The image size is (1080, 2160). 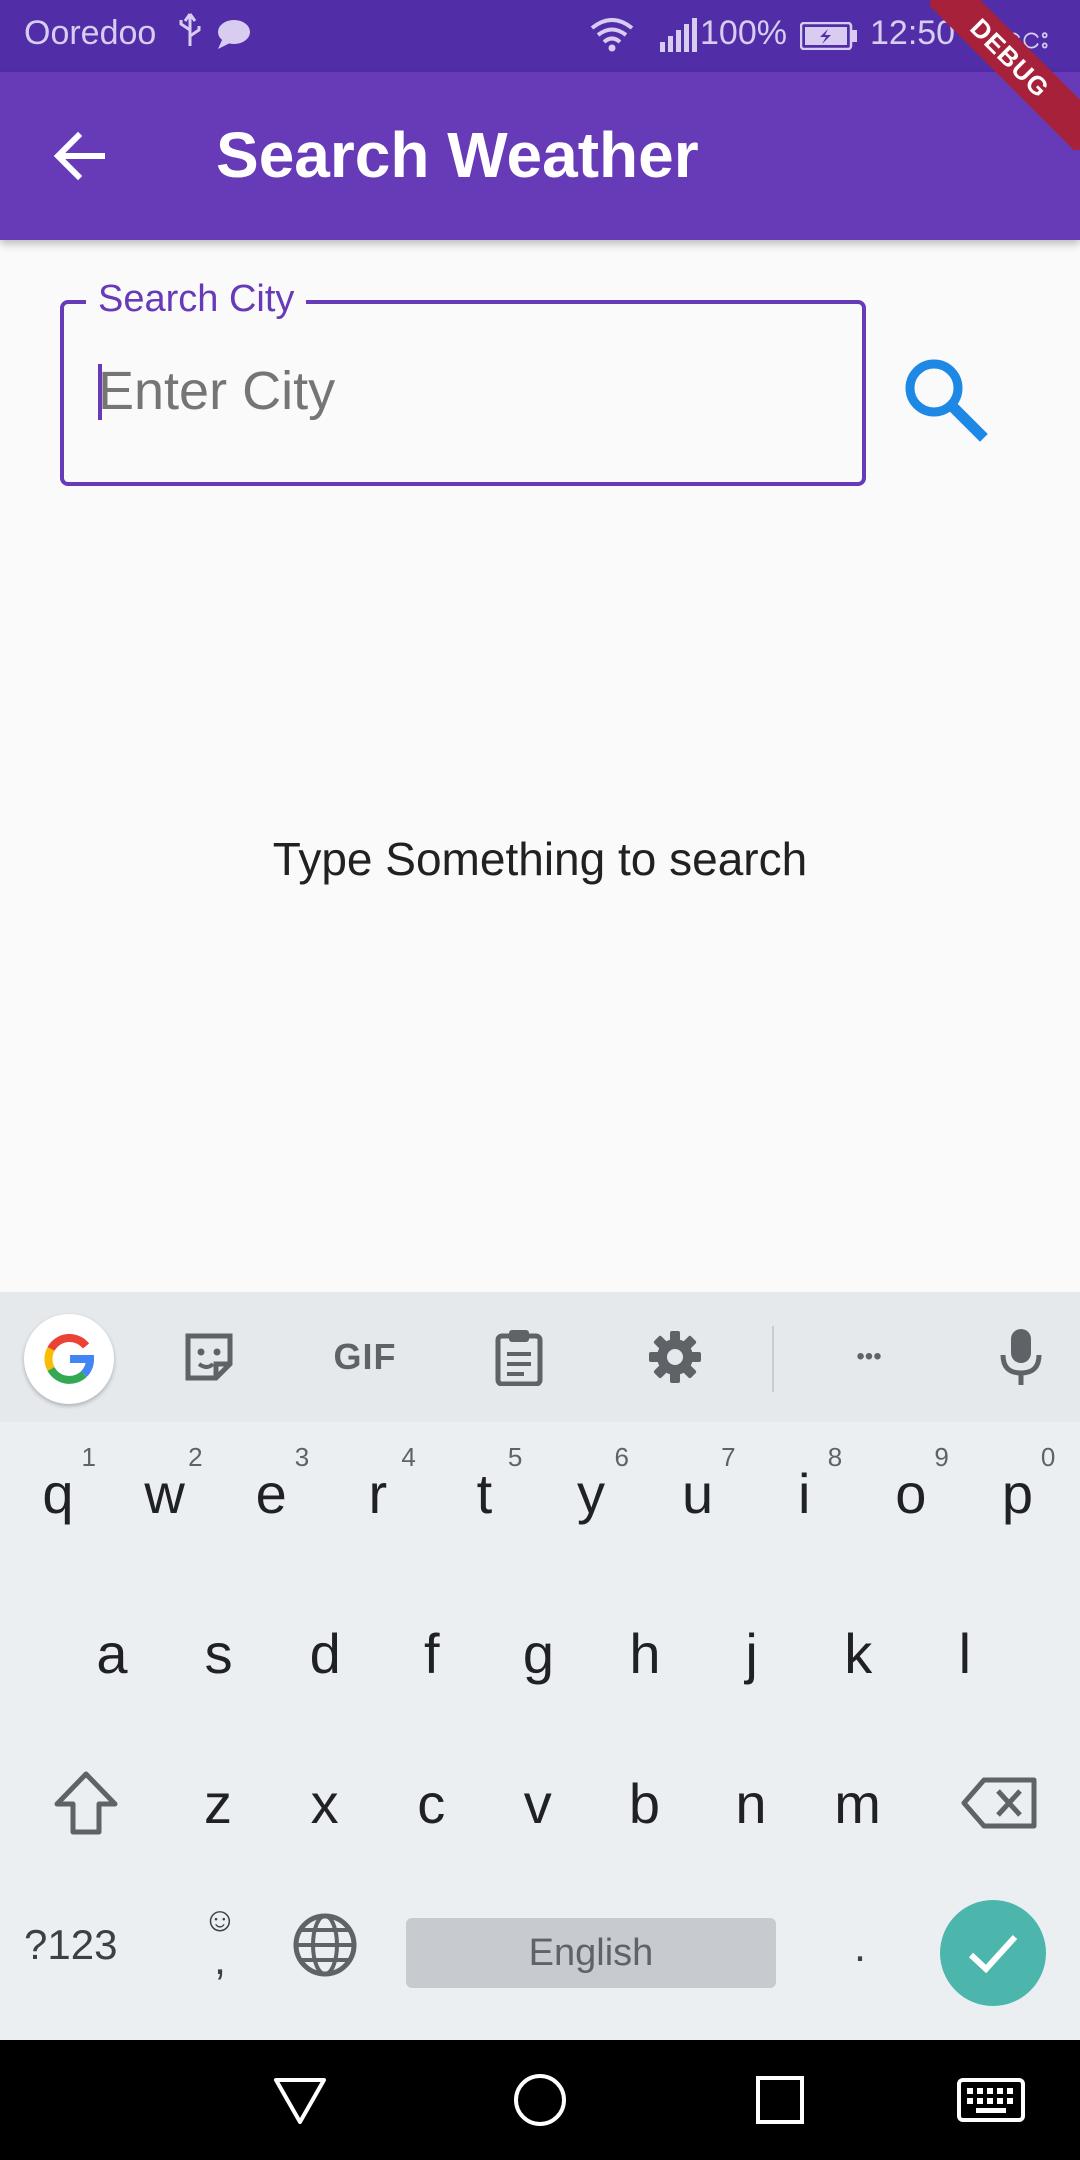 I want to click on key-r: r4, so click(x=378, y=1493).